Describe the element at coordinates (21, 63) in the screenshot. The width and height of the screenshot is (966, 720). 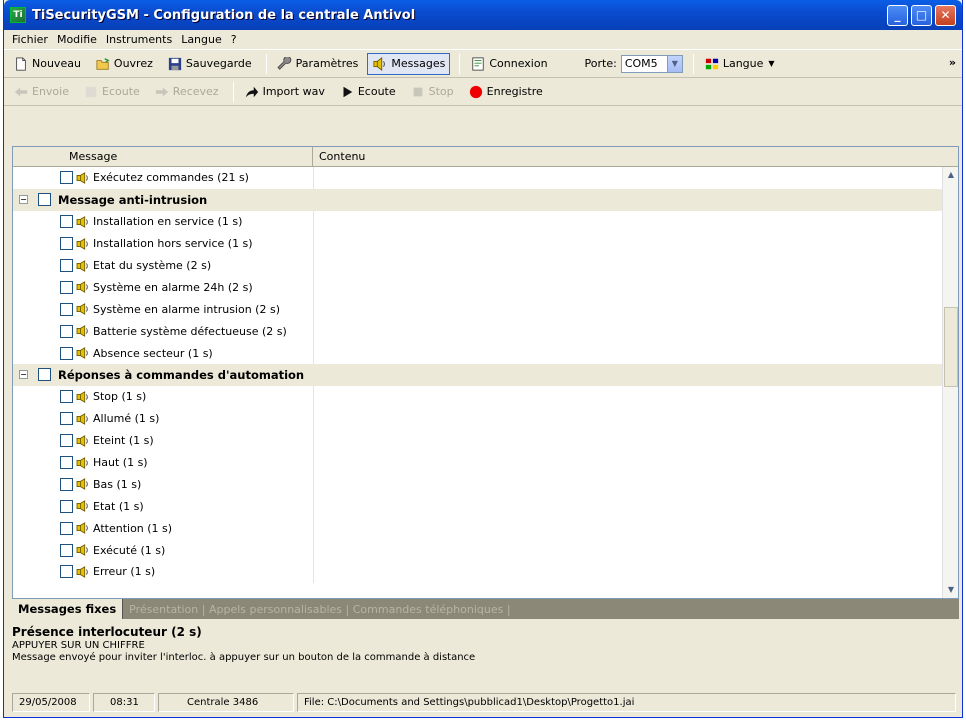
I see `new-document-icon` at that location.